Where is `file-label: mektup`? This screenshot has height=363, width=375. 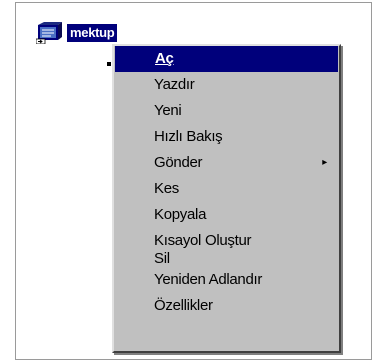 file-label: mektup is located at coordinates (92, 33).